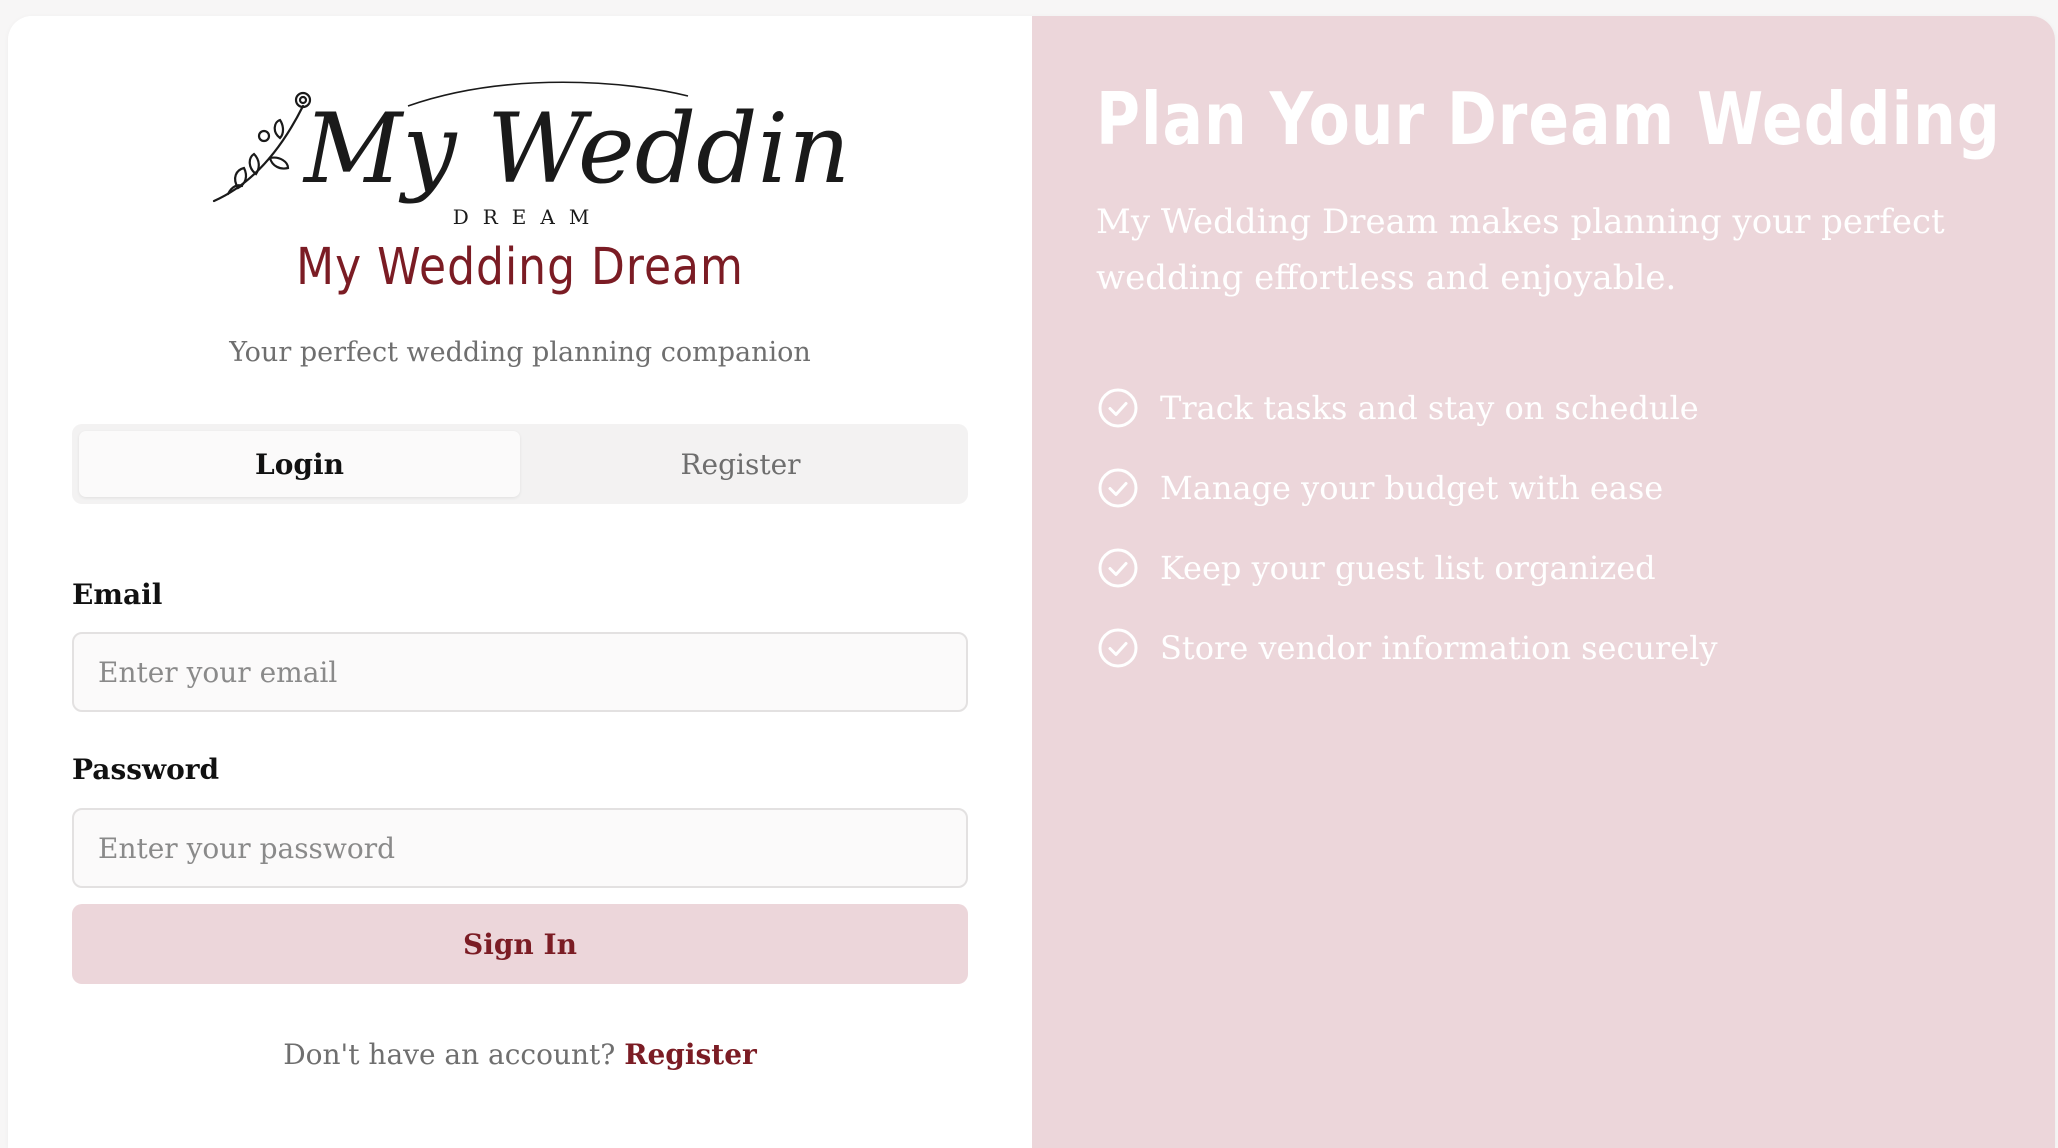 The image size is (2058, 1148). Describe the element at coordinates (520, 267) in the screenshot. I see `brand-title: My Wedding Dream` at that location.